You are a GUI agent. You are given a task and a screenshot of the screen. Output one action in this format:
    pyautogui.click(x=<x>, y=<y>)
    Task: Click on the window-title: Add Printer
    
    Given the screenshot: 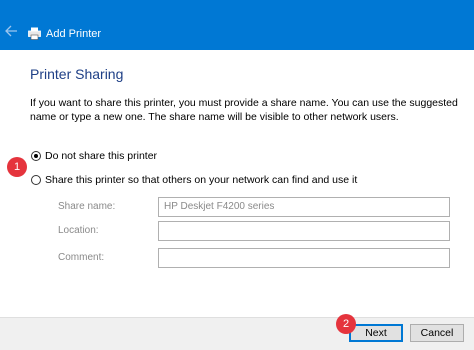 What is the action you would take?
    pyautogui.click(x=74, y=34)
    